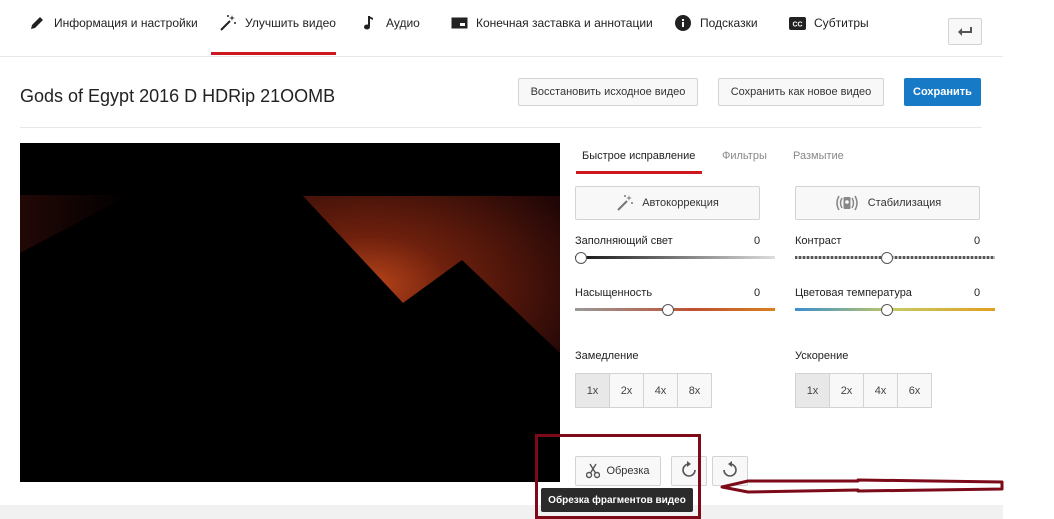  Describe the element at coordinates (369, 23) in the screenshot. I see `music-note-icon` at that location.